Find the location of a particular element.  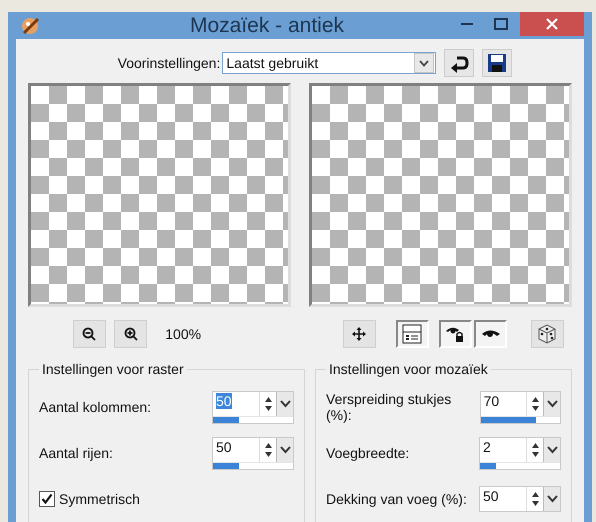

layout-icon is located at coordinates (412, 334).